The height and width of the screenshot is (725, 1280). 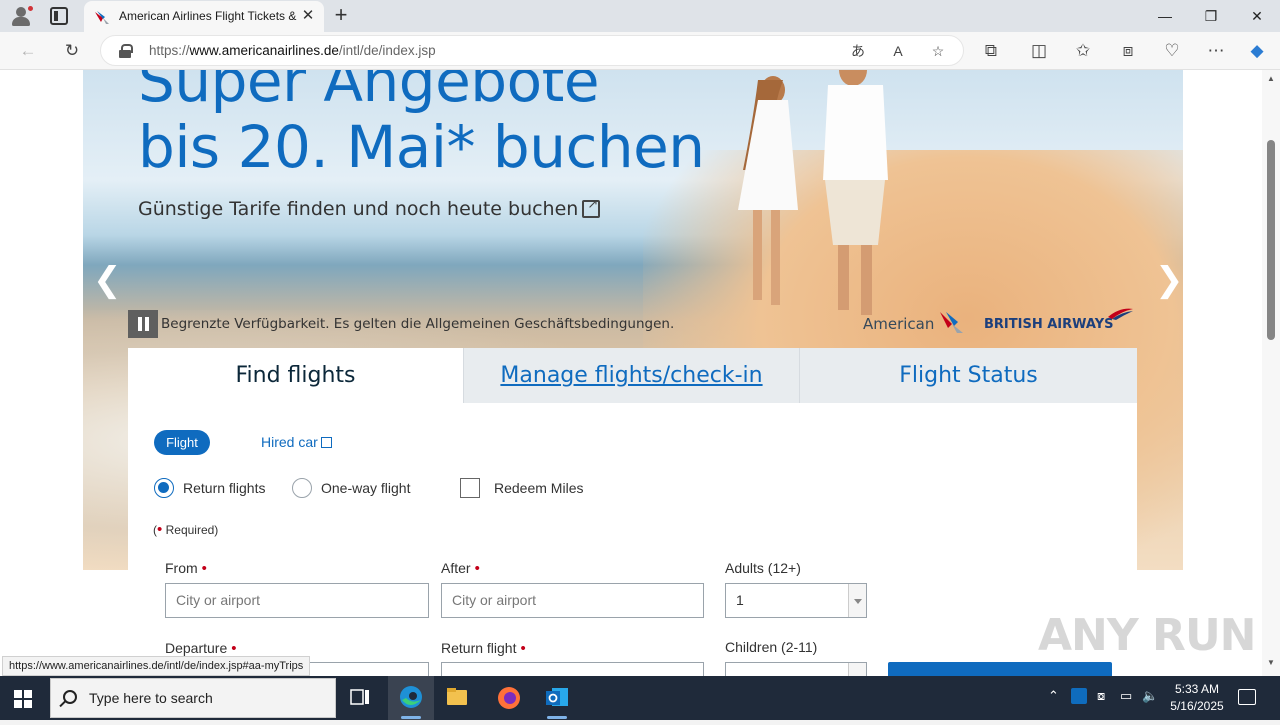 What do you see at coordinates (813, 192) in the screenshot?
I see `couple-photo-illustration` at bounding box center [813, 192].